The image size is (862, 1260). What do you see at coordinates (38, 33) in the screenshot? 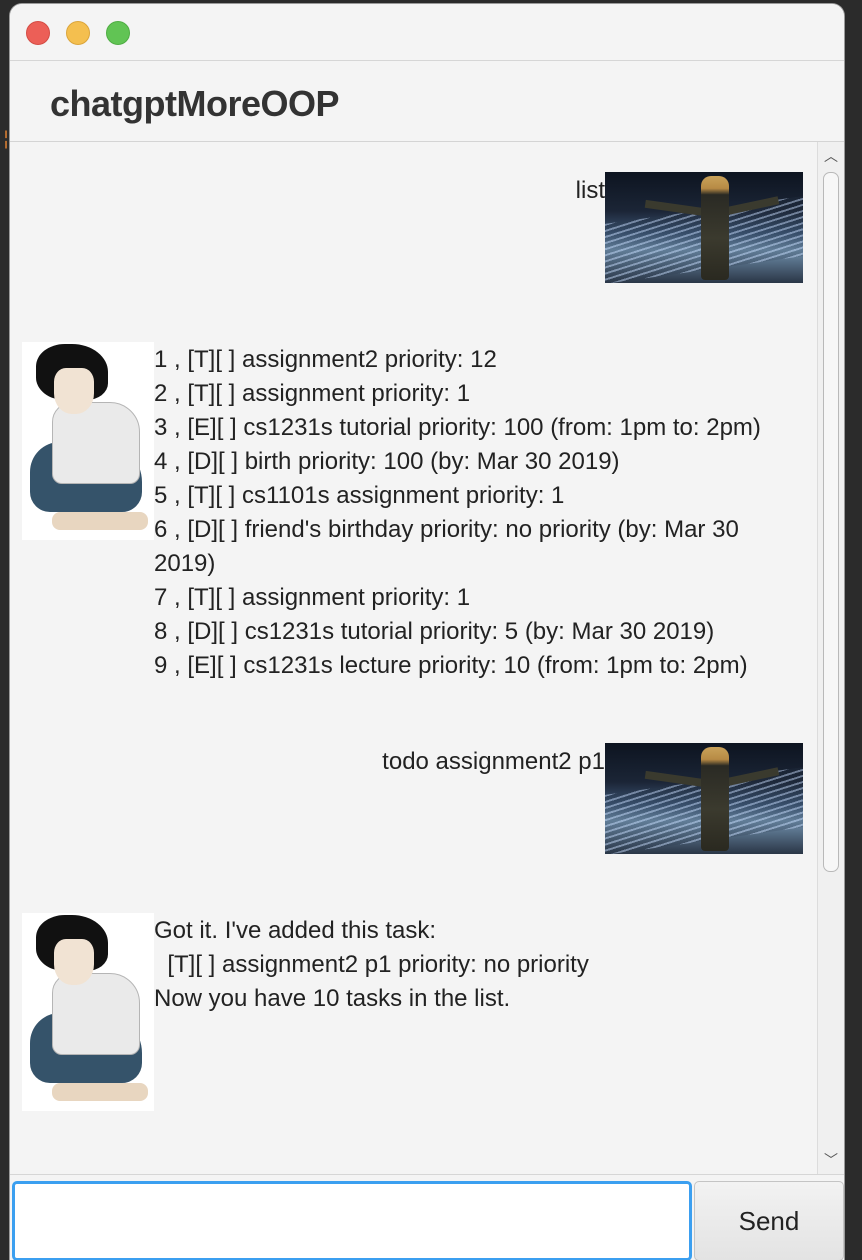
I see `close-icon` at bounding box center [38, 33].